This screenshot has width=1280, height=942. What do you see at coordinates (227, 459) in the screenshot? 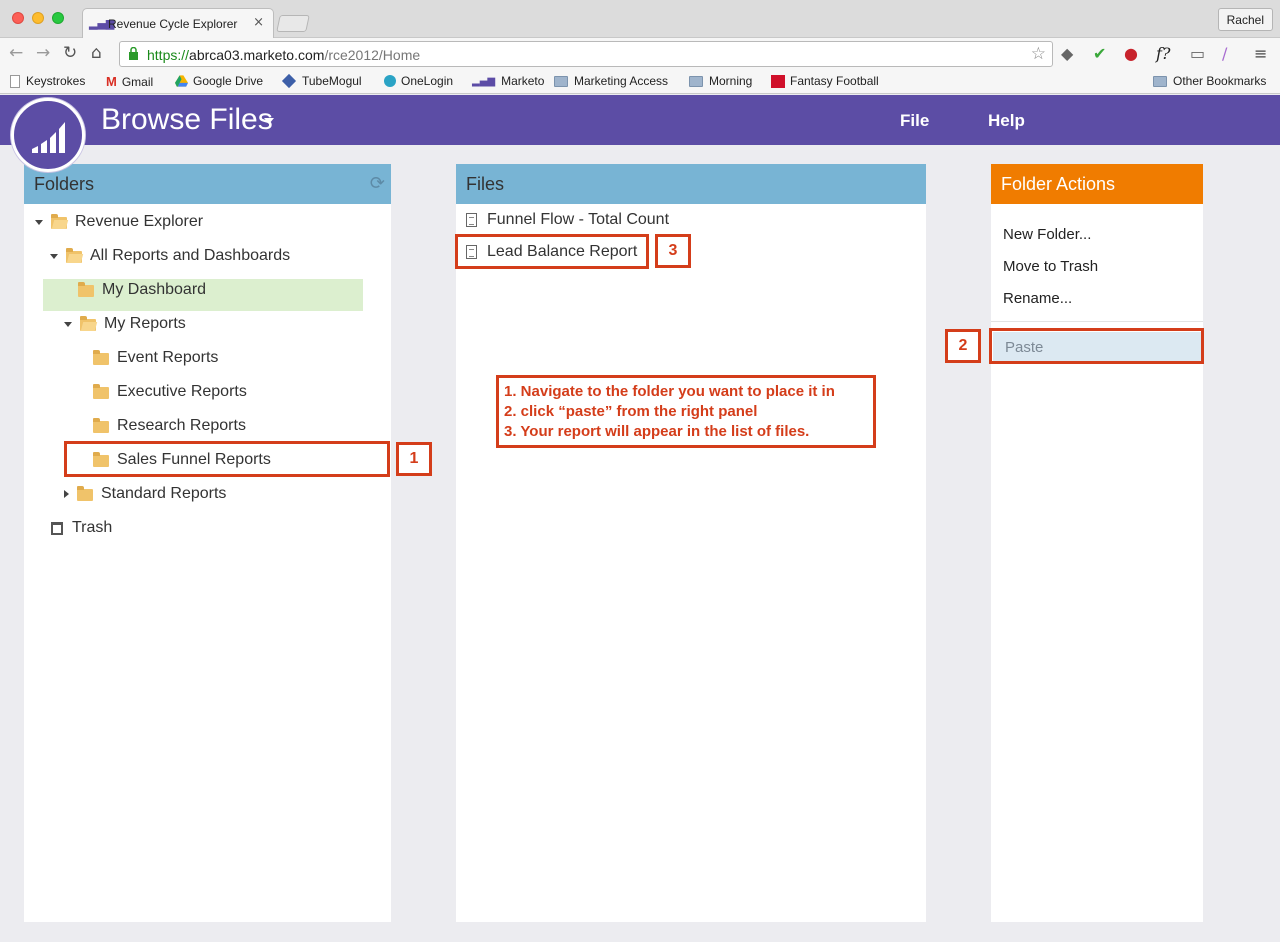
I see `annotation-highlight-sales-funnel` at bounding box center [227, 459].